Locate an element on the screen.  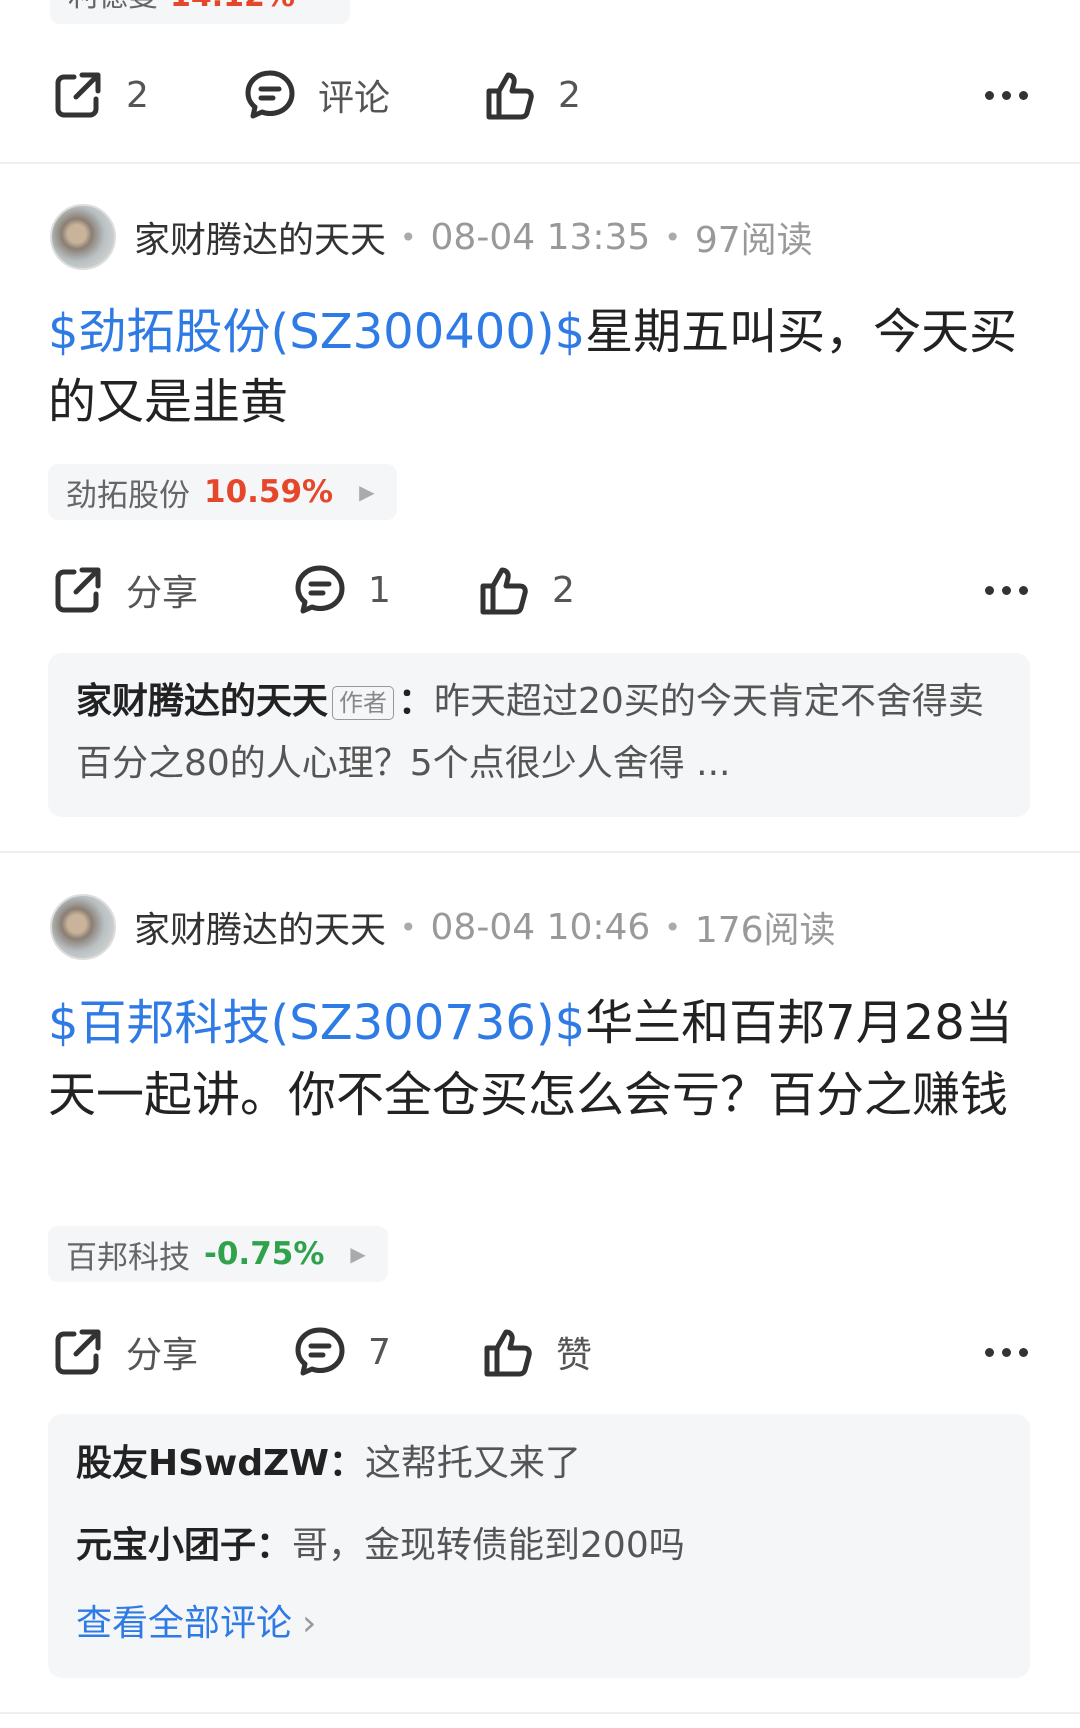
comment-author: 家财腾达的天天 is located at coordinates (202, 701).